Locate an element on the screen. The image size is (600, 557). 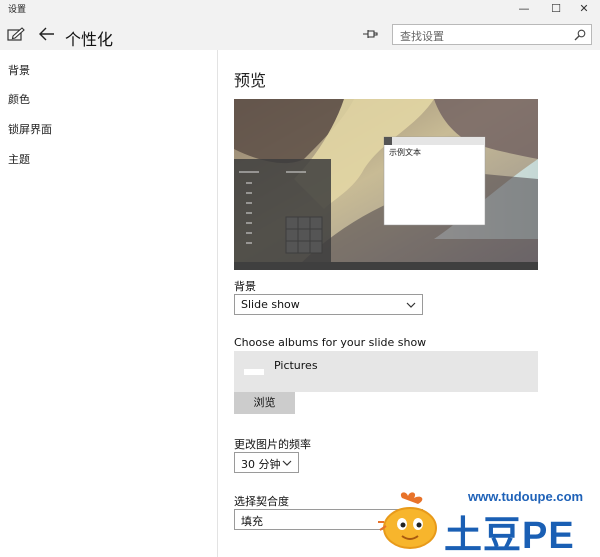
watermark-brand: 土豆PE is located at coordinates (509, 536).